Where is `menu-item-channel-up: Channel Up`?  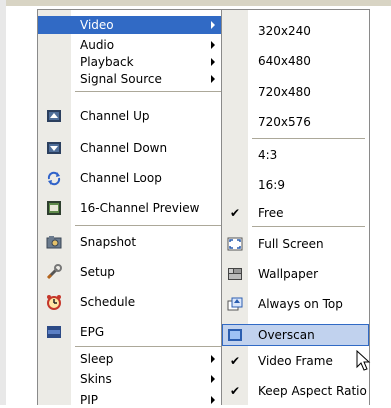 menu-item-channel-up: Channel Up is located at coordinates (130, 116).